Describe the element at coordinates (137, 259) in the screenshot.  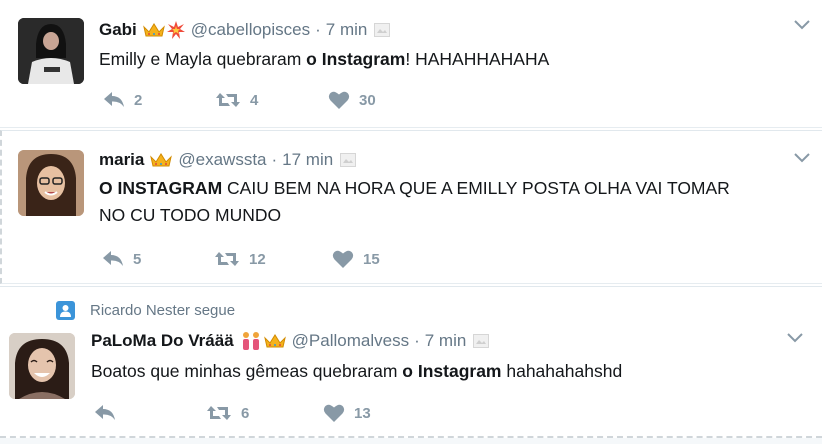
I see `reply-count: 5` at that location.